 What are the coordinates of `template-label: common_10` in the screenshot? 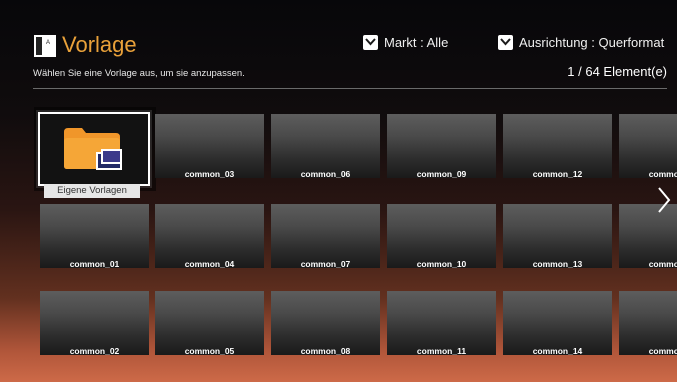 It's located at (441, 264).